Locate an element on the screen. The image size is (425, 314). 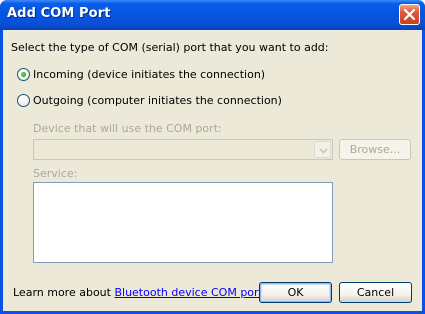
cancel-button: Cancel is located at coordinates (375, 292).